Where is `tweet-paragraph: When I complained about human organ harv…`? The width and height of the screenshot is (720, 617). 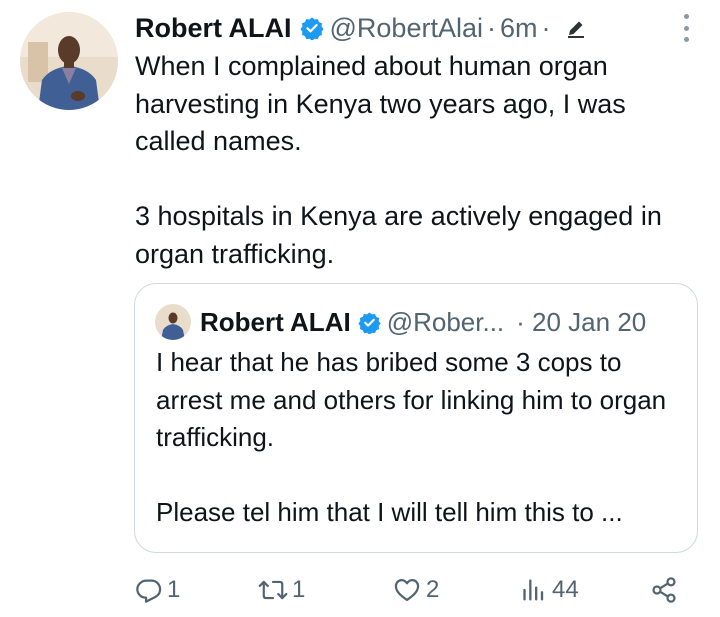 tweet-paragraph: When I complained about human organ harv… is located at coordinates (380, 103).